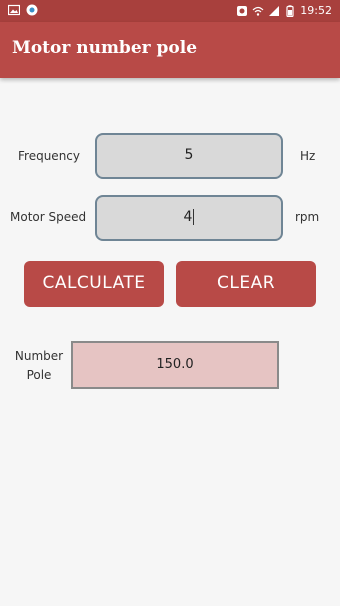 The height and width of the screenshot is (606, 340). What do you see at coordinates (290, 10) in the screenshot?
I see `battery-icon` at bounding box center [290, 10].